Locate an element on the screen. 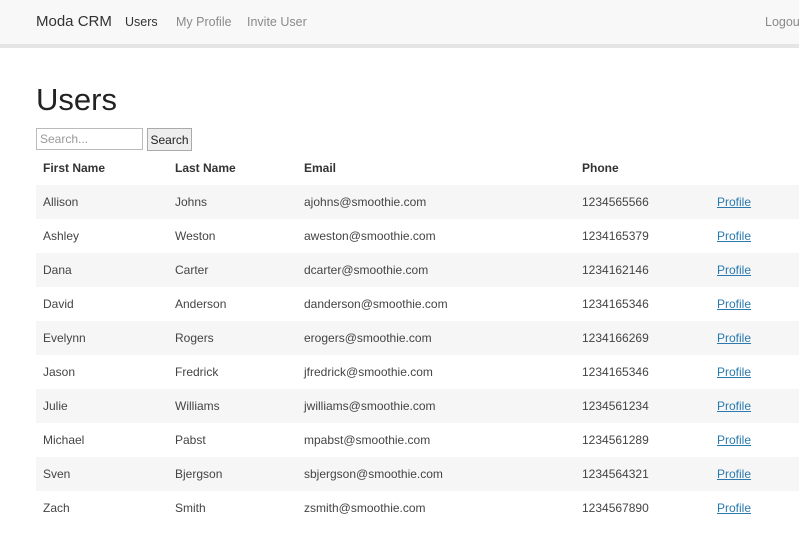  cell-first-name: Ashley is located at coordinates (61, 236).